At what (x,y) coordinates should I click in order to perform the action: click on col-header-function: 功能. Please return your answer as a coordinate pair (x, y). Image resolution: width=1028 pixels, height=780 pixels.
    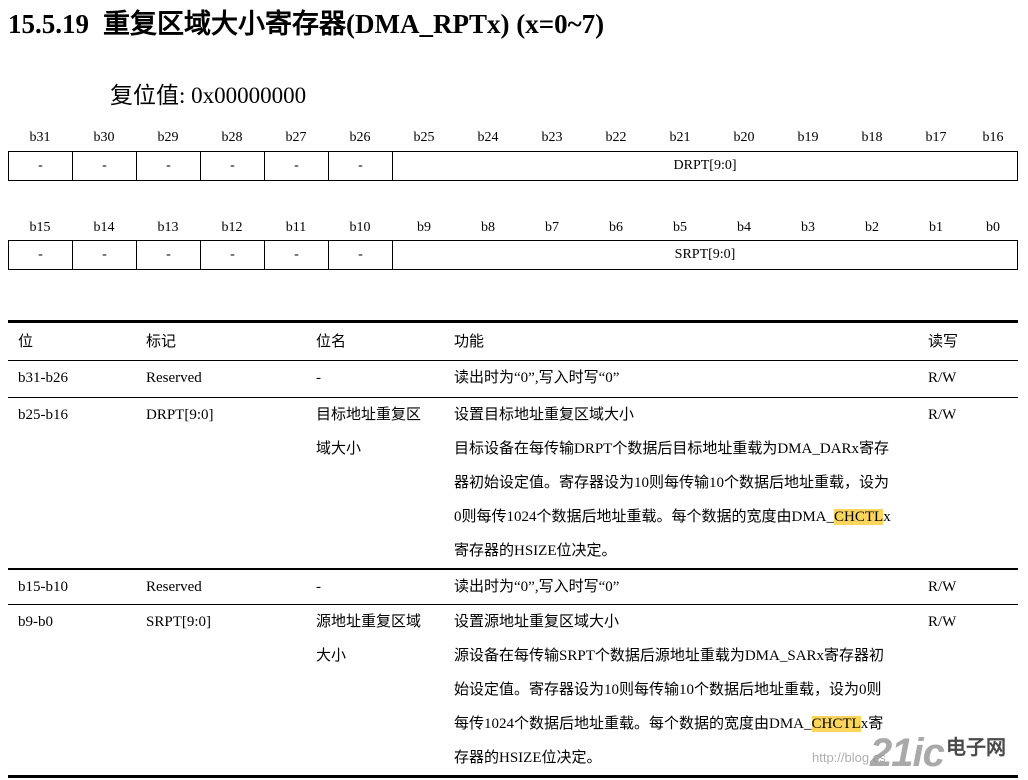
    Looking at the image, I should click on (469, 342).